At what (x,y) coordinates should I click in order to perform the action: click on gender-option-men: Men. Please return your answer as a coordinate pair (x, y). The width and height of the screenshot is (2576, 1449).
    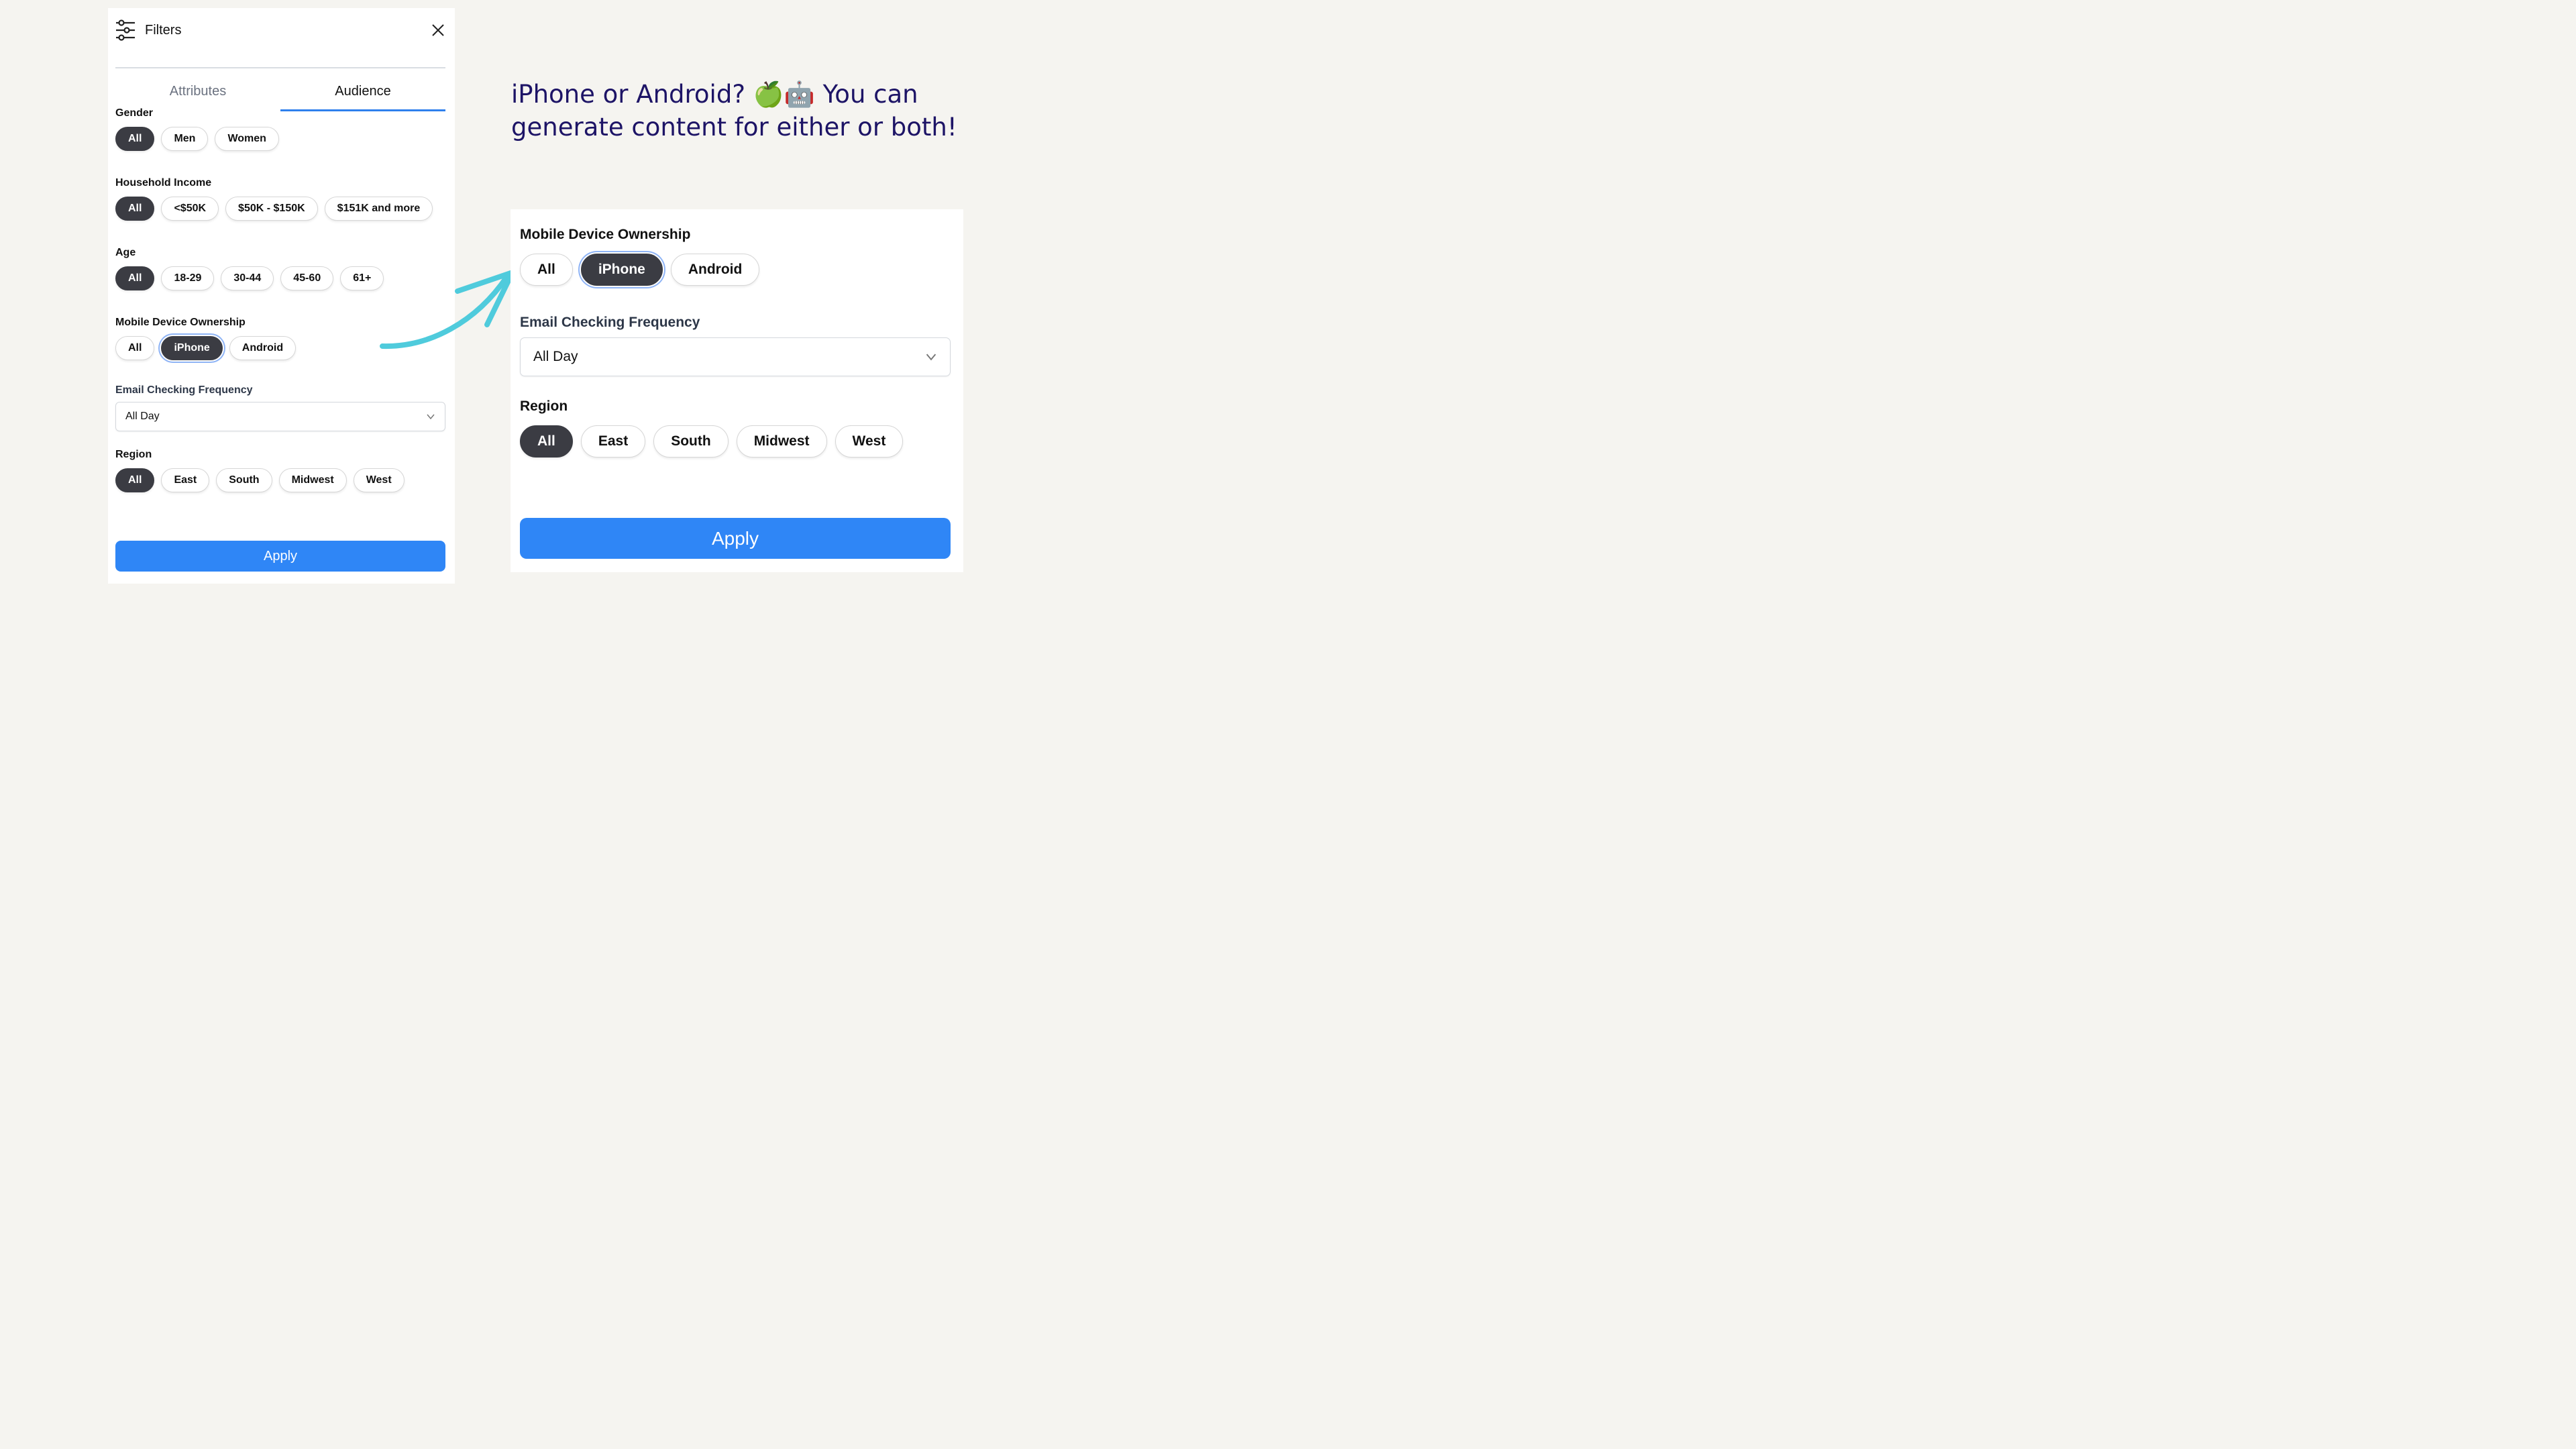
    Looking at the image, I should click on (185, 139).